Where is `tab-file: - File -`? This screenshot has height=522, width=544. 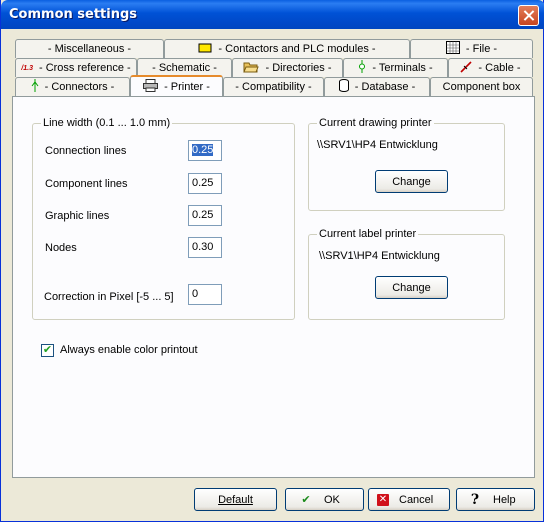
tab-file: - File - is located at coordinates (471, 48).